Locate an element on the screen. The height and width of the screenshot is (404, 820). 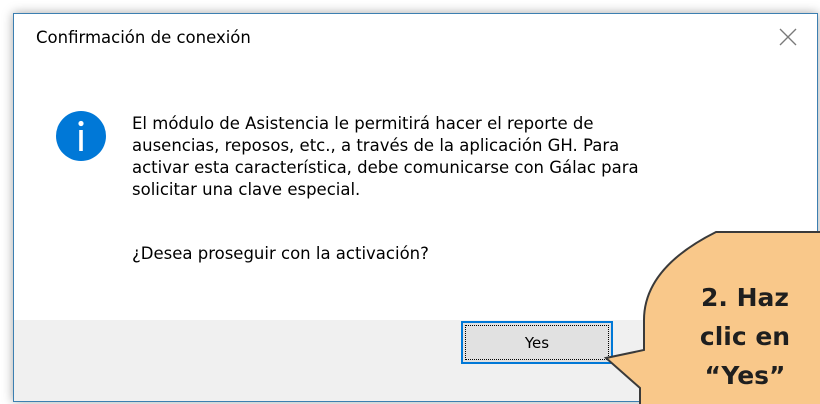
dialog-question: ¿Desea proseguir con la activación? is located at coordinates (280, 253).